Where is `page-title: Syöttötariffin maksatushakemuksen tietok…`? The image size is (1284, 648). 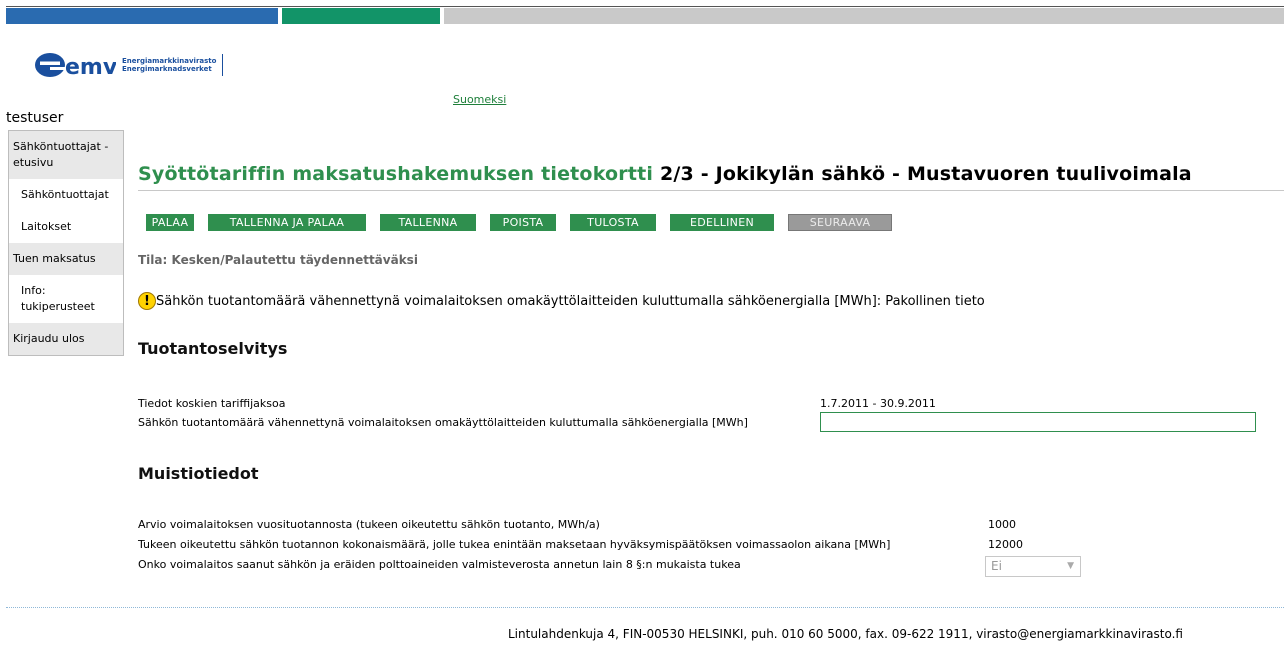
page-title: Syöttötariffin maksatushakemuksen tietok… is located at coordinates (665, 174).